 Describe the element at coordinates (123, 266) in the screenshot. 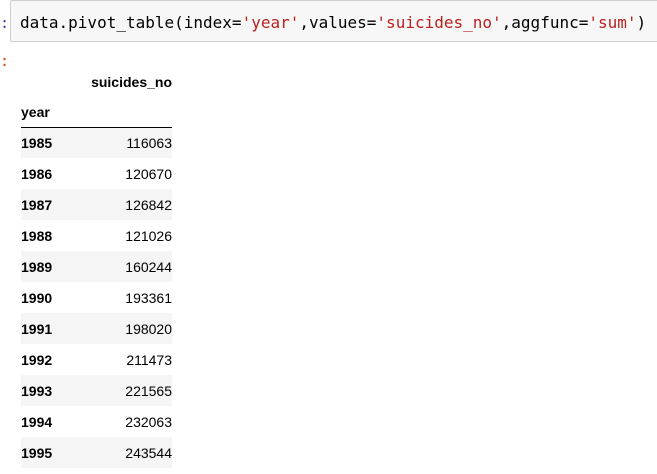

I see `cell-suicides-no: 160244` at that location.